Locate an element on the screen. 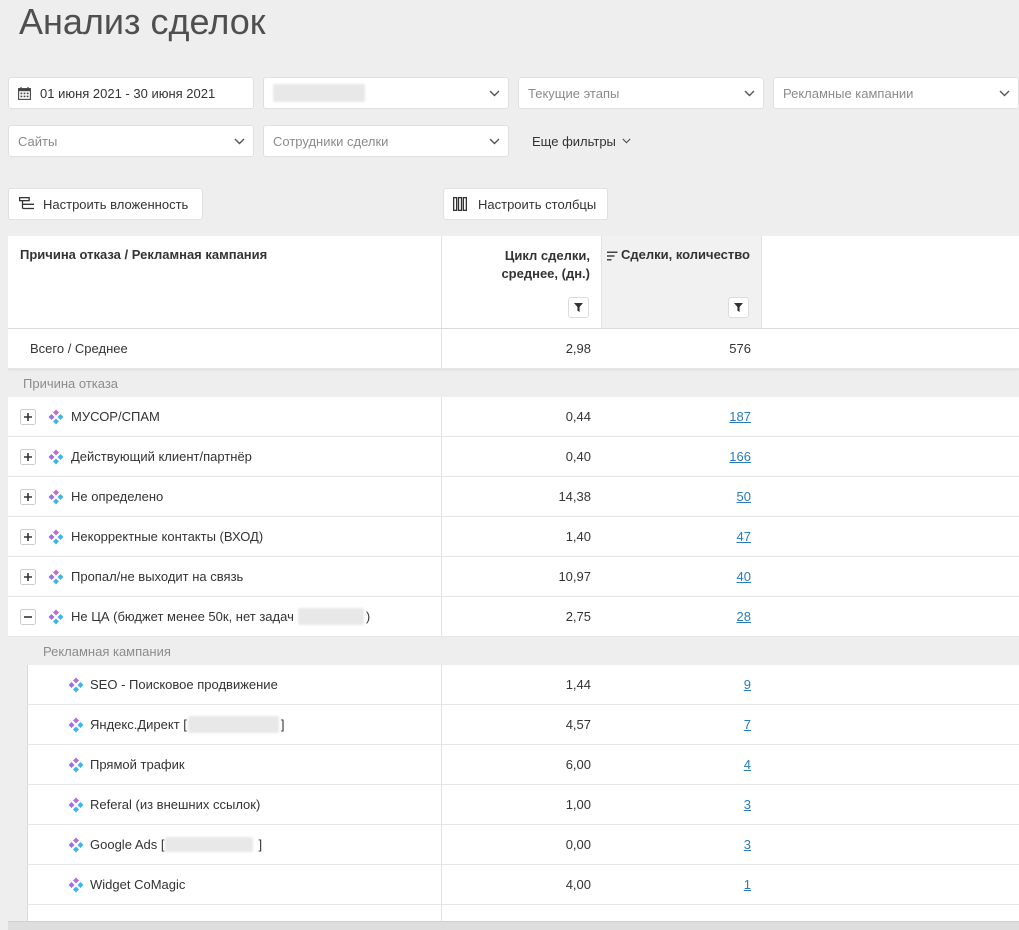 The height and width of the screenshot is (930, 1019). hierarchy-icon is located at coordinates (26, 203).